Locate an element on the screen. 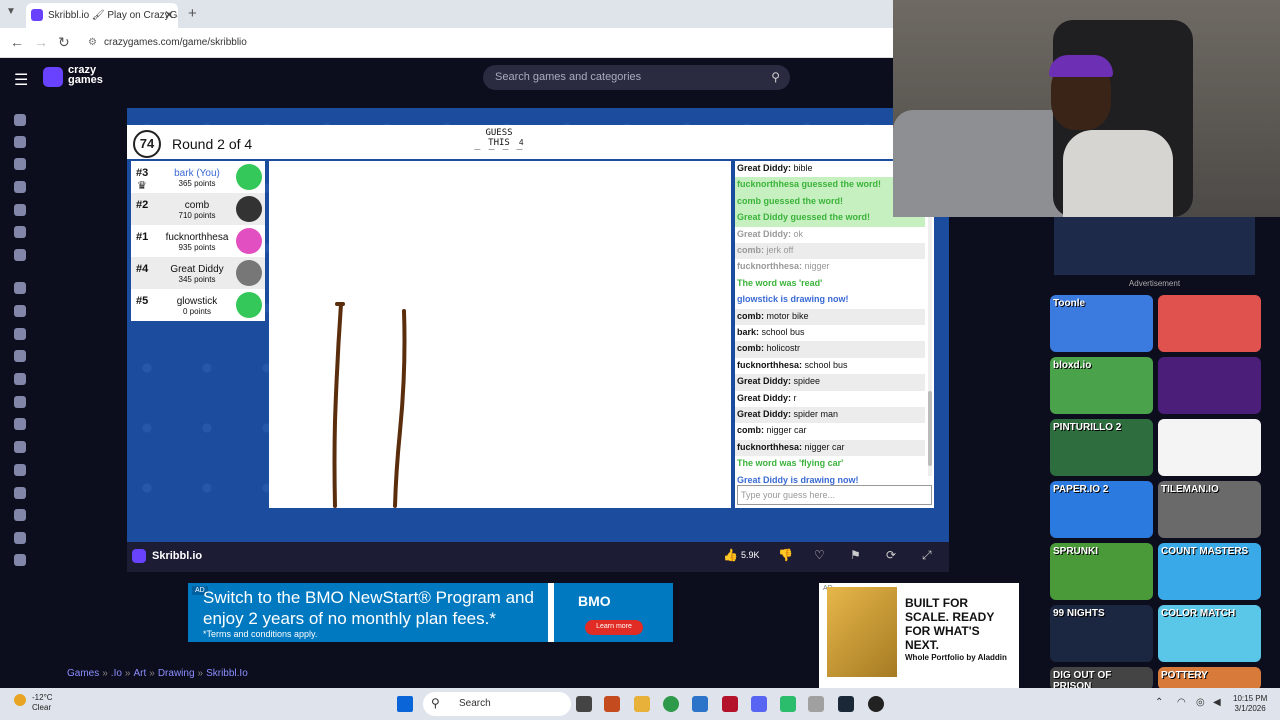  basketball-icon is located at coordinates (20, 334).